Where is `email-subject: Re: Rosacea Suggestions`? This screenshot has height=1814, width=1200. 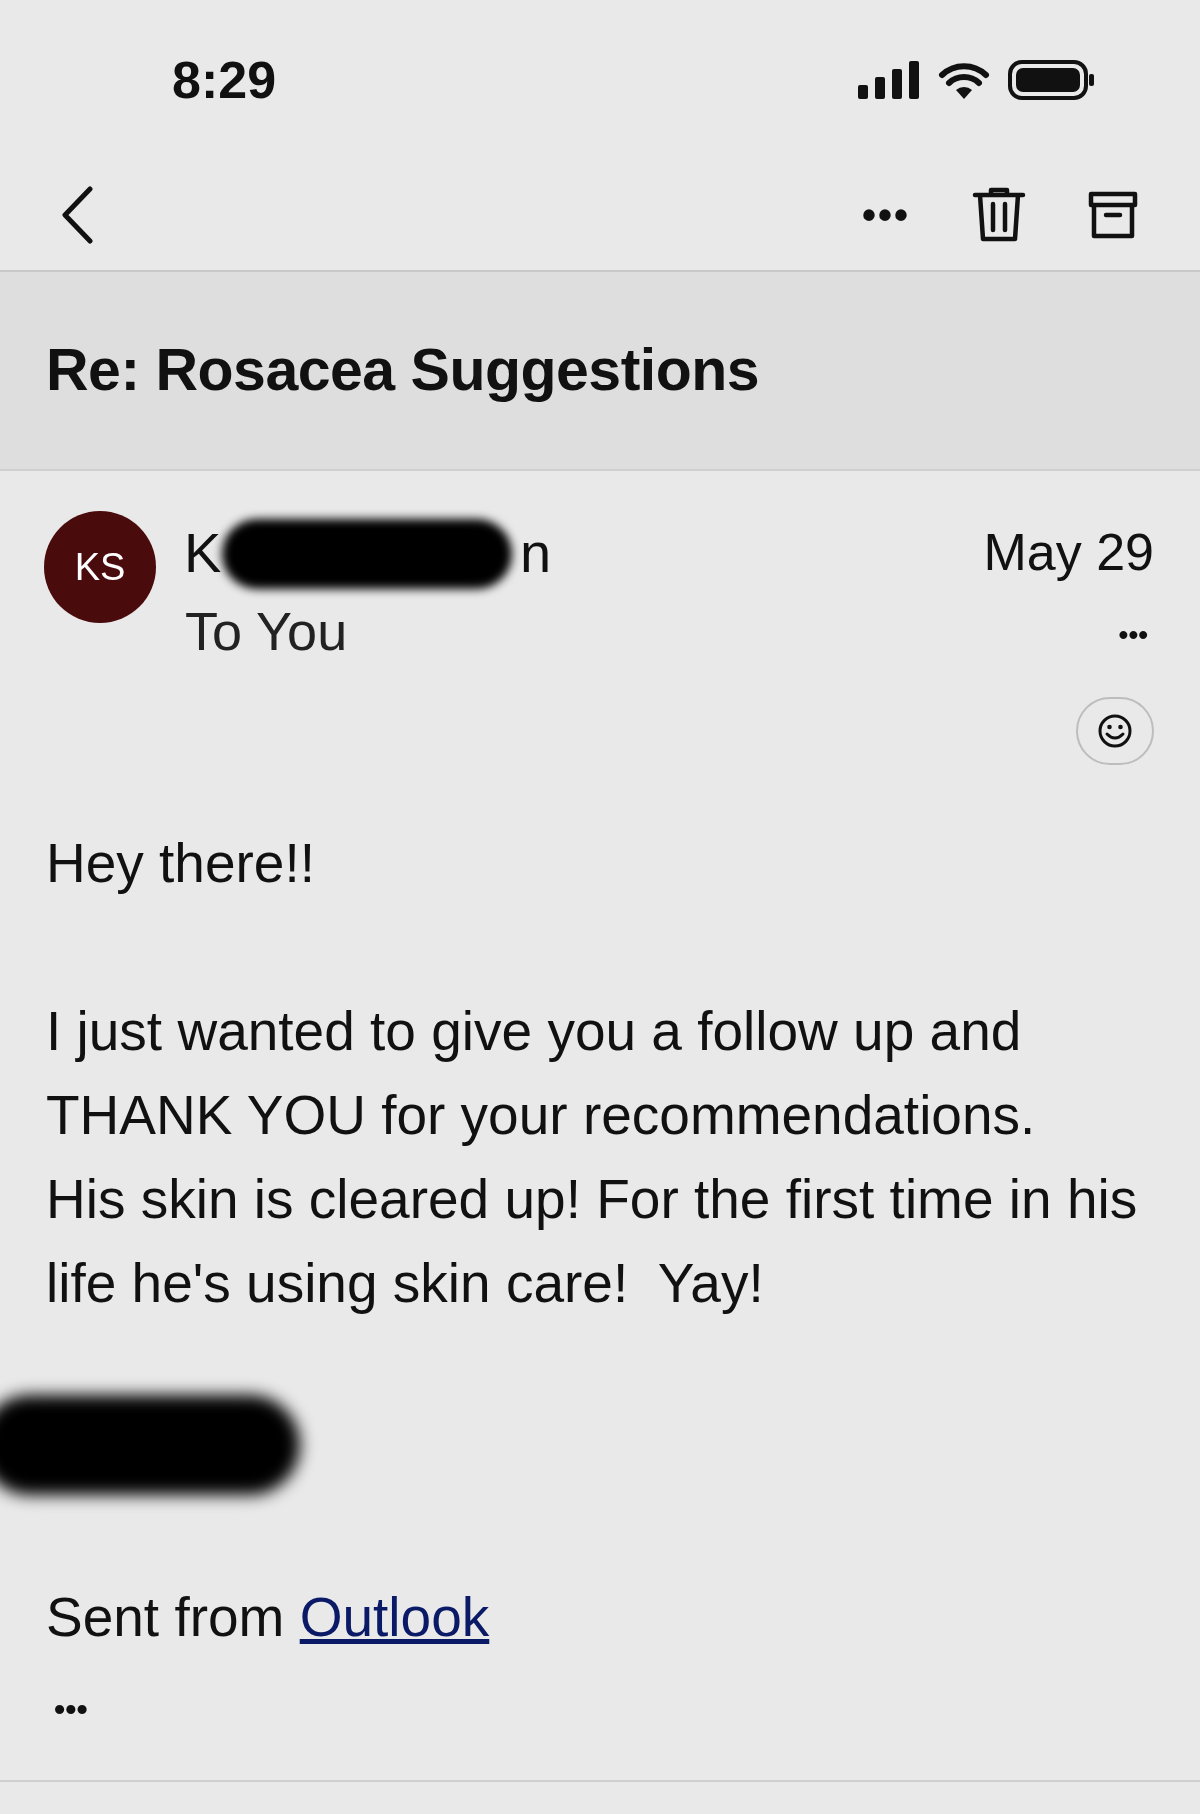
email-subject: Re: Rosacea Suggestions is located at coordinates (403, 371).